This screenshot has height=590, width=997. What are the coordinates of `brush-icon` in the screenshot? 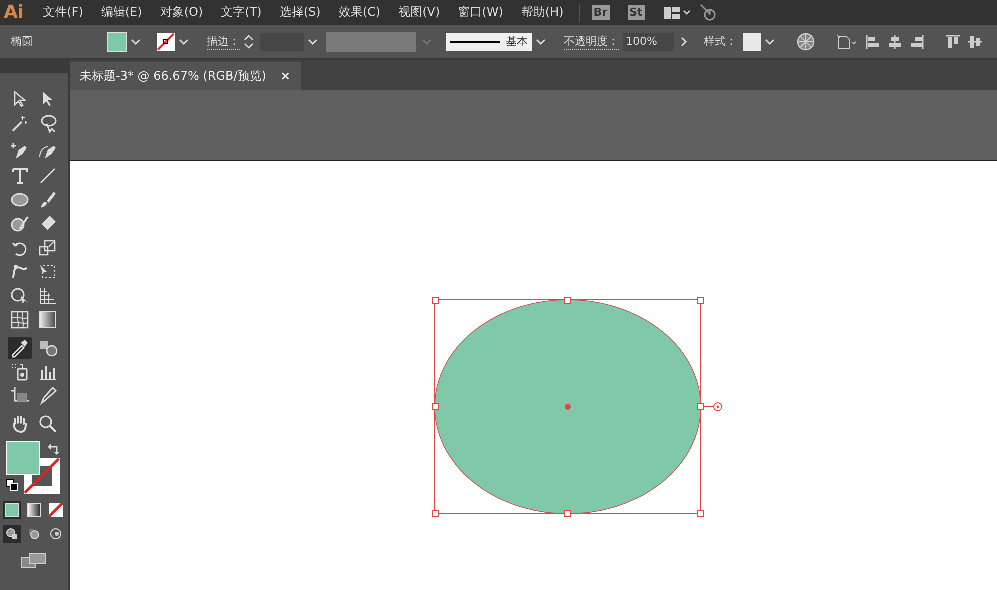 It's located at (48, 200).